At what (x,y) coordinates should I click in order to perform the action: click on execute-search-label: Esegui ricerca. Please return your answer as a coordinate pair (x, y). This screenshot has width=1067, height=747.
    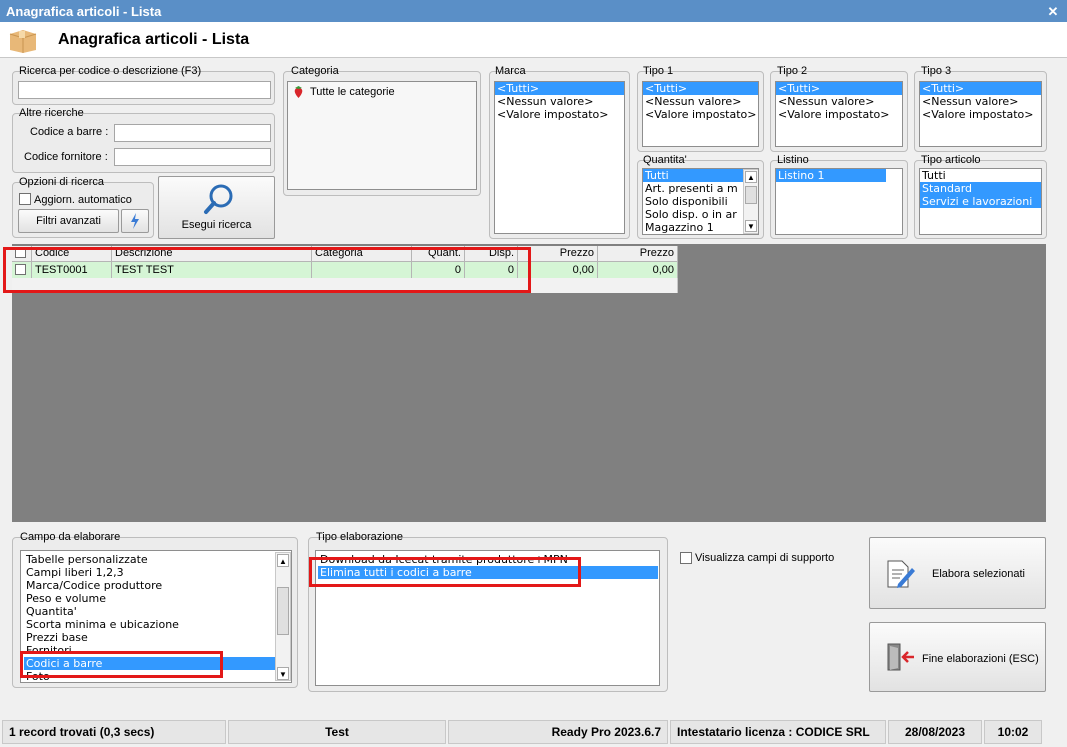
    Looking at the image, I should click on (216, 225).